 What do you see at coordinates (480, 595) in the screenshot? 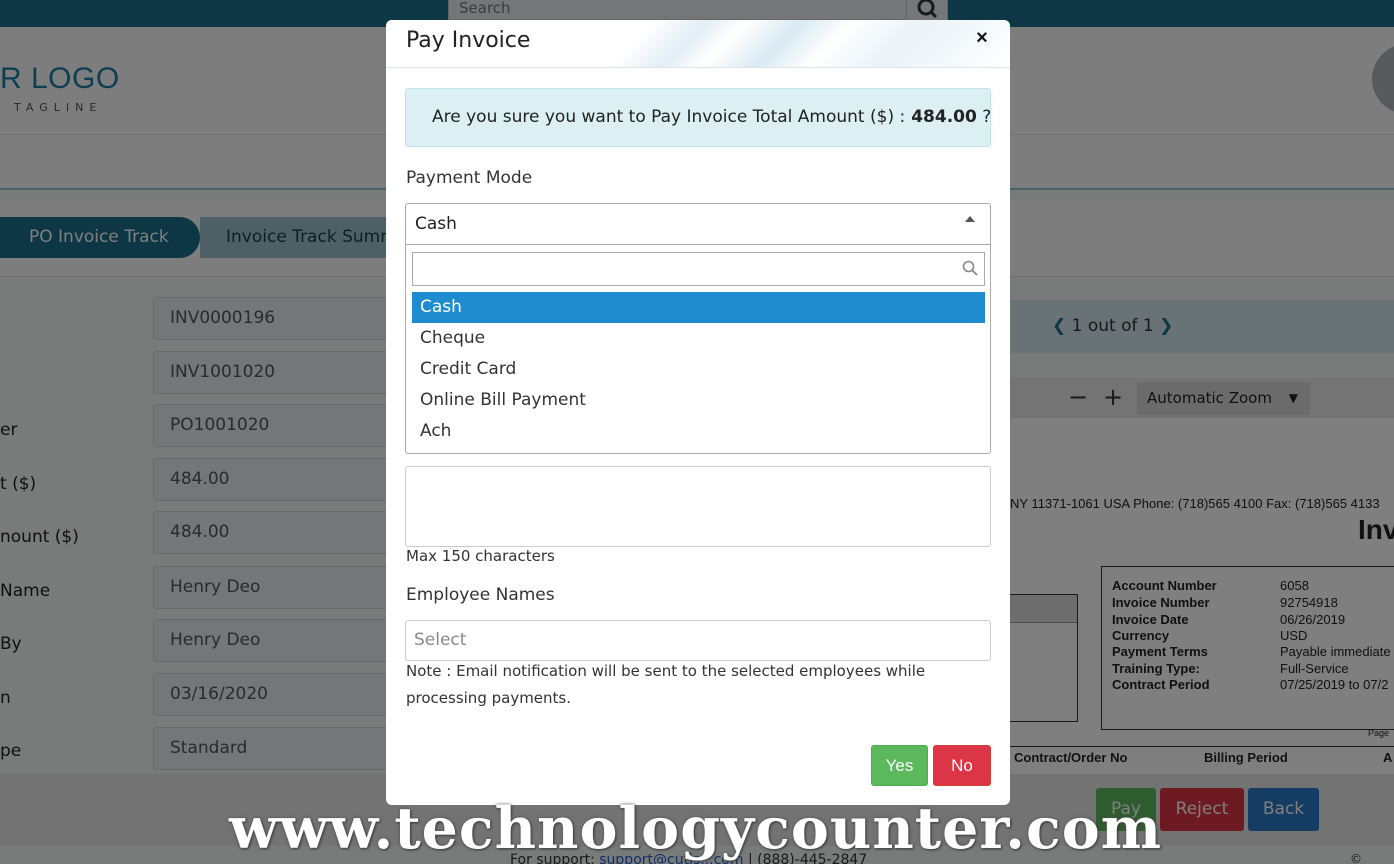
I see `employee-names-label: Employee Names` at bounding box center [480, 595].